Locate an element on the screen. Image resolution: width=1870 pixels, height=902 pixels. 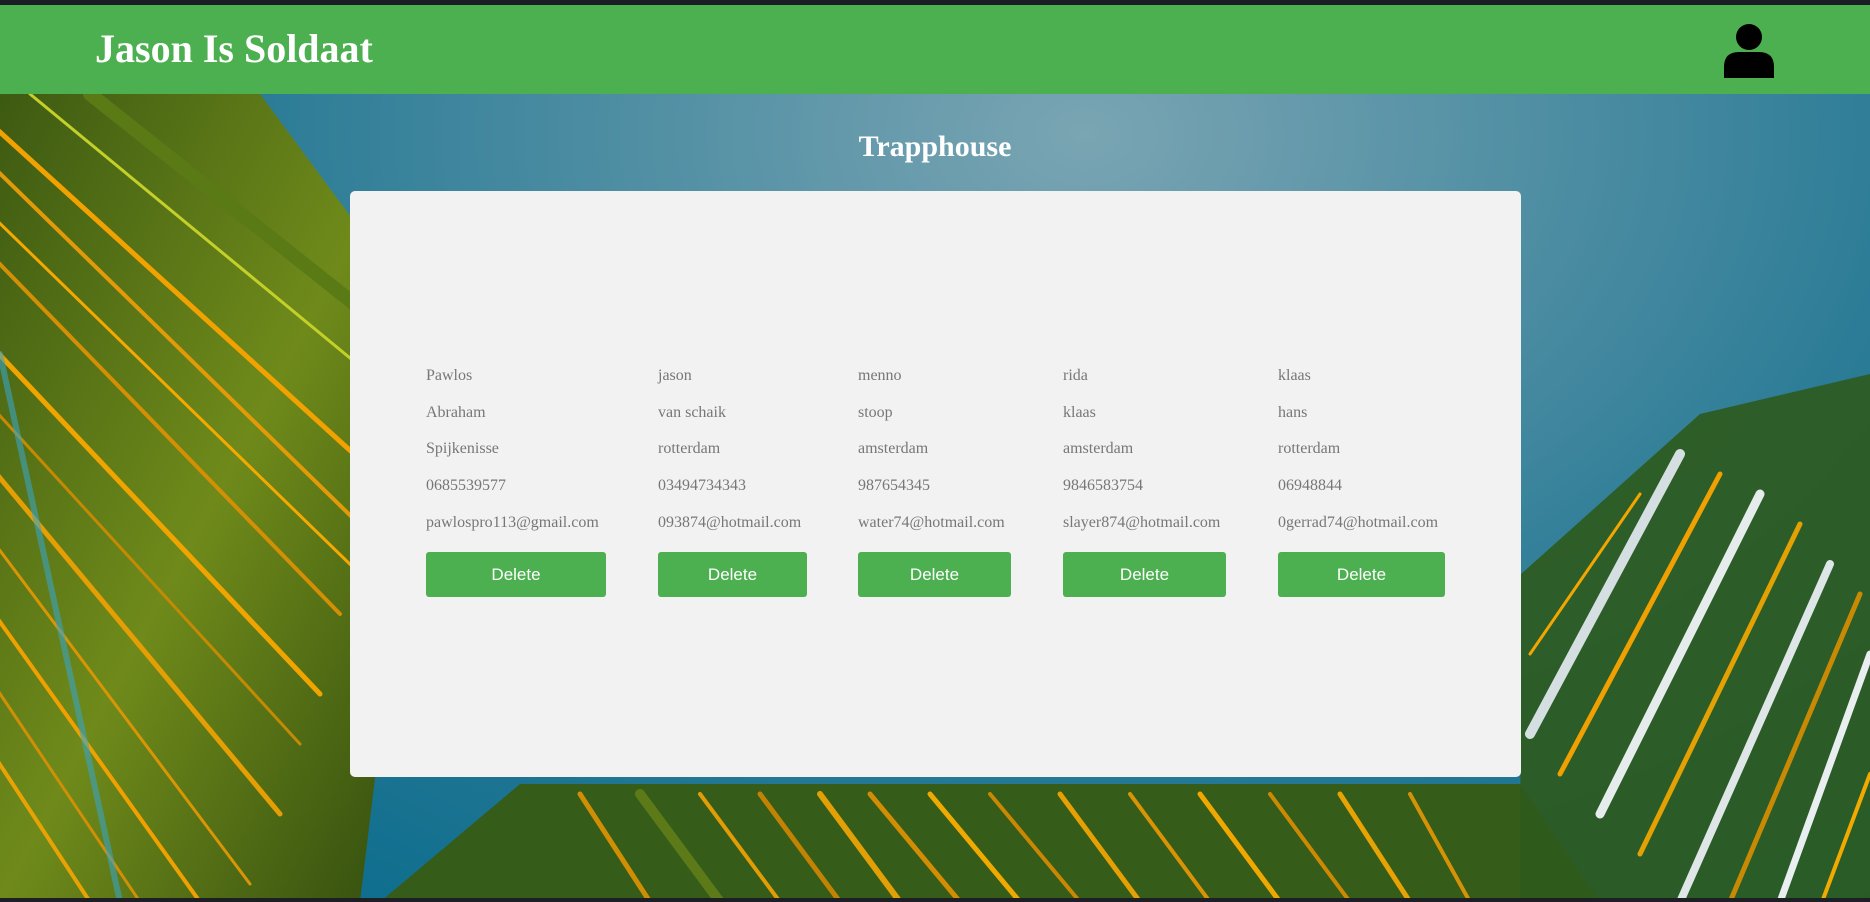
phone: 0685539577 is located at coordinates (466, 485).